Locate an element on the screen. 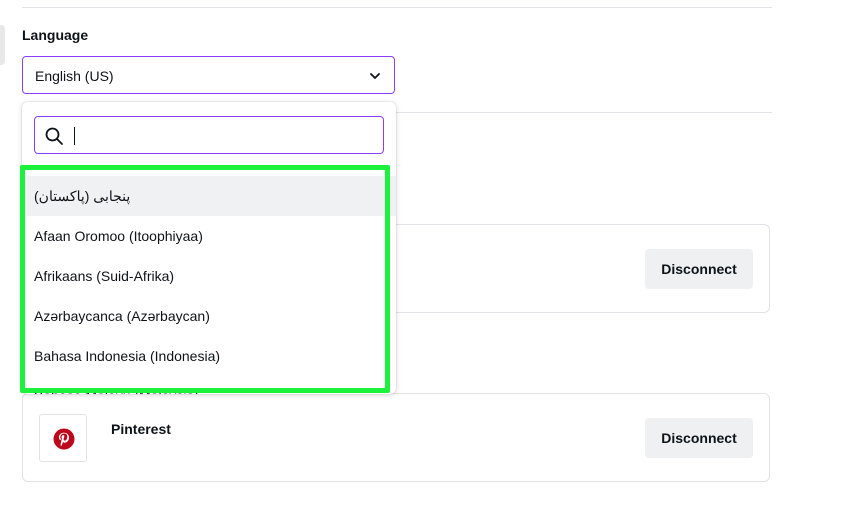 This screenshot has width=845, height=524. language-selected-value: English (US) is located at coordinates (74, 76).